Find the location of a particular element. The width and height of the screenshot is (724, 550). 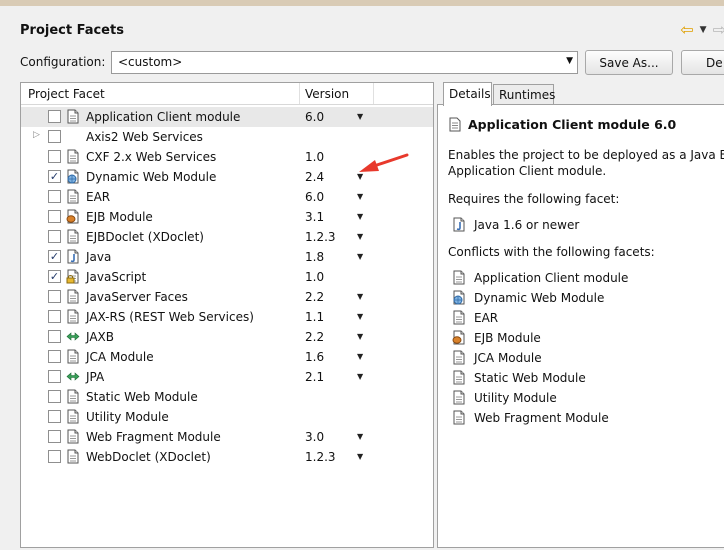

facet-name: JAXB is located at coordinates (100, 337).